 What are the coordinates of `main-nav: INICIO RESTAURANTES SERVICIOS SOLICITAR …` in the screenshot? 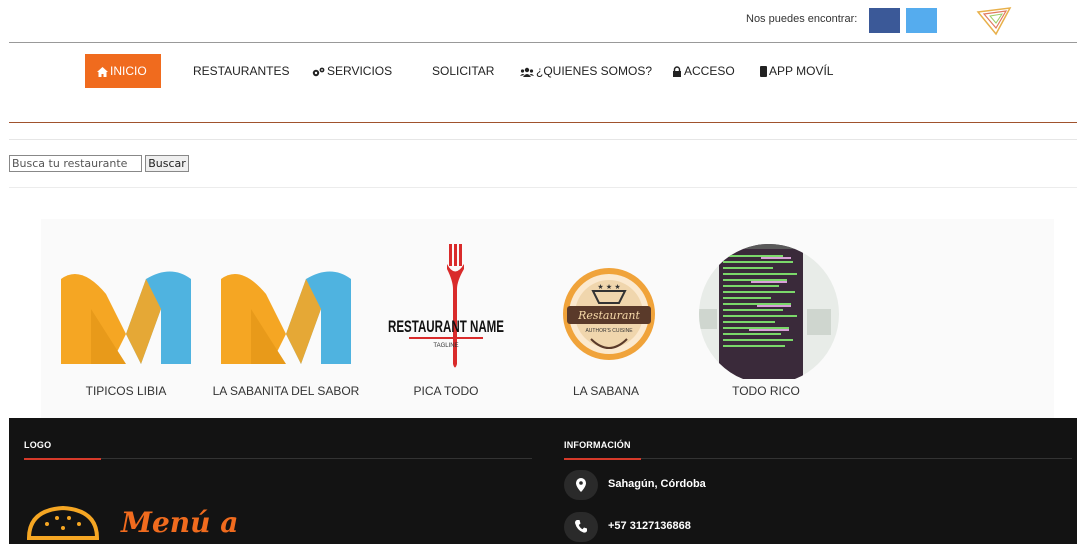 It's located at (538, 71).